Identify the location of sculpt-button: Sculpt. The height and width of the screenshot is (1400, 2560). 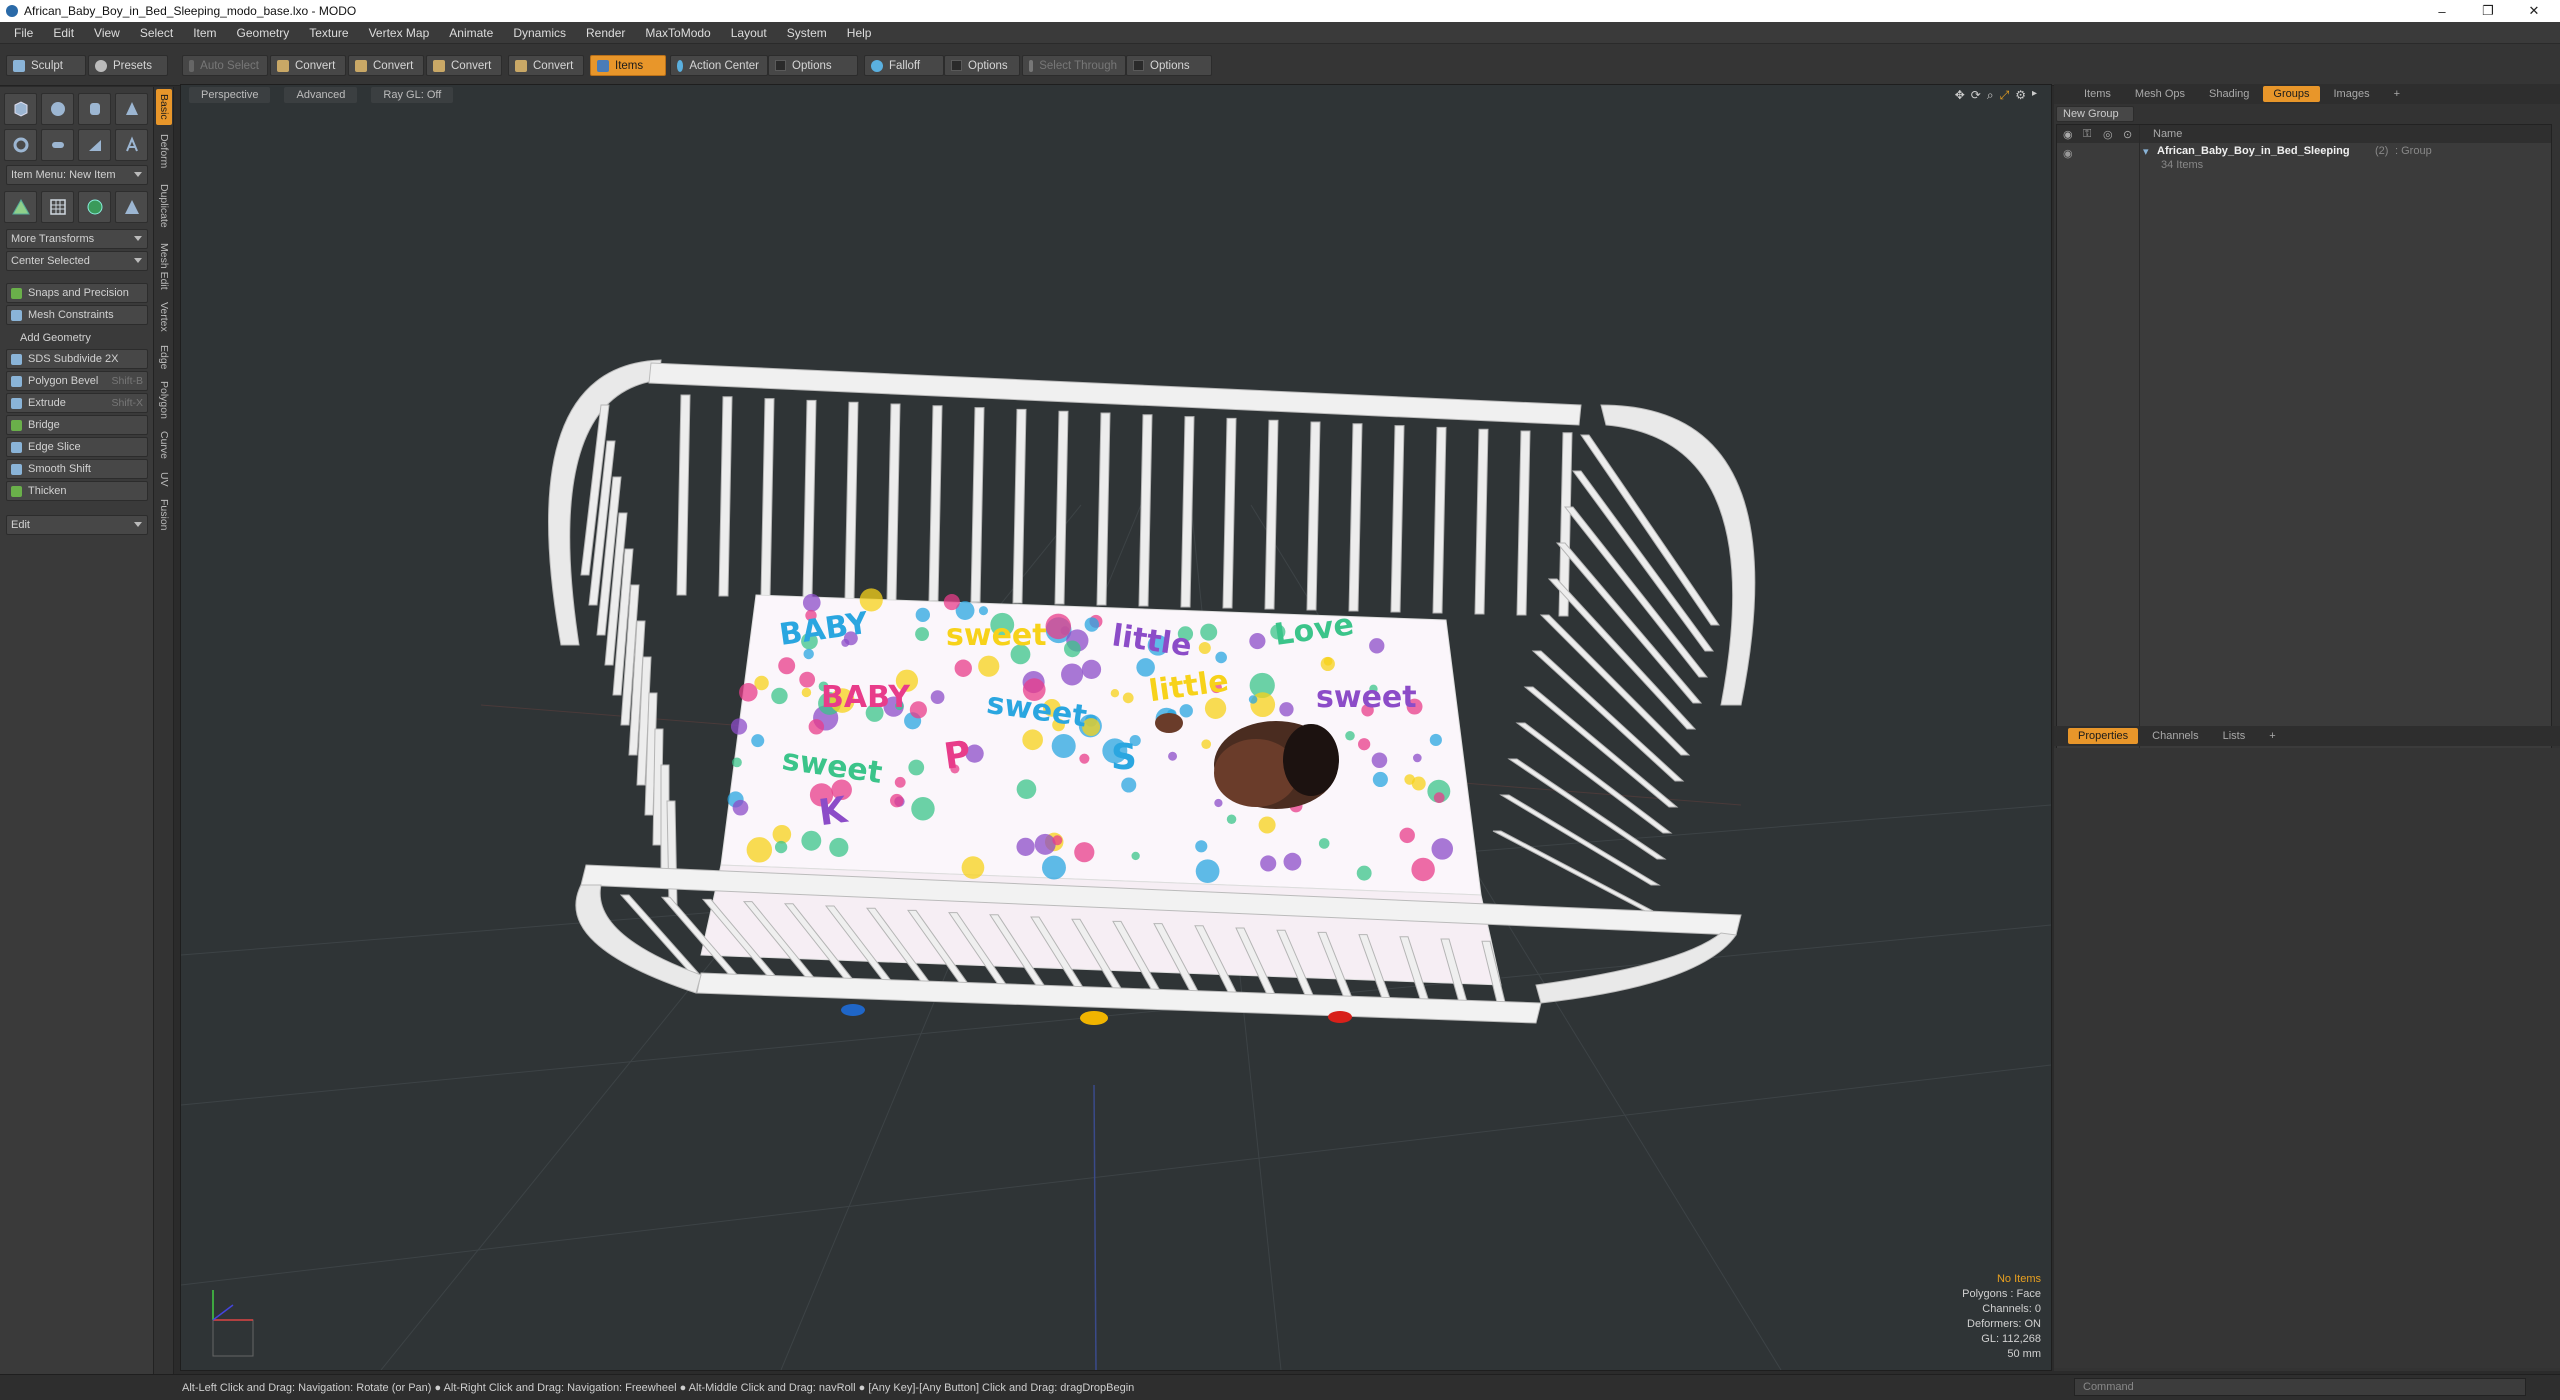
(46, 65).